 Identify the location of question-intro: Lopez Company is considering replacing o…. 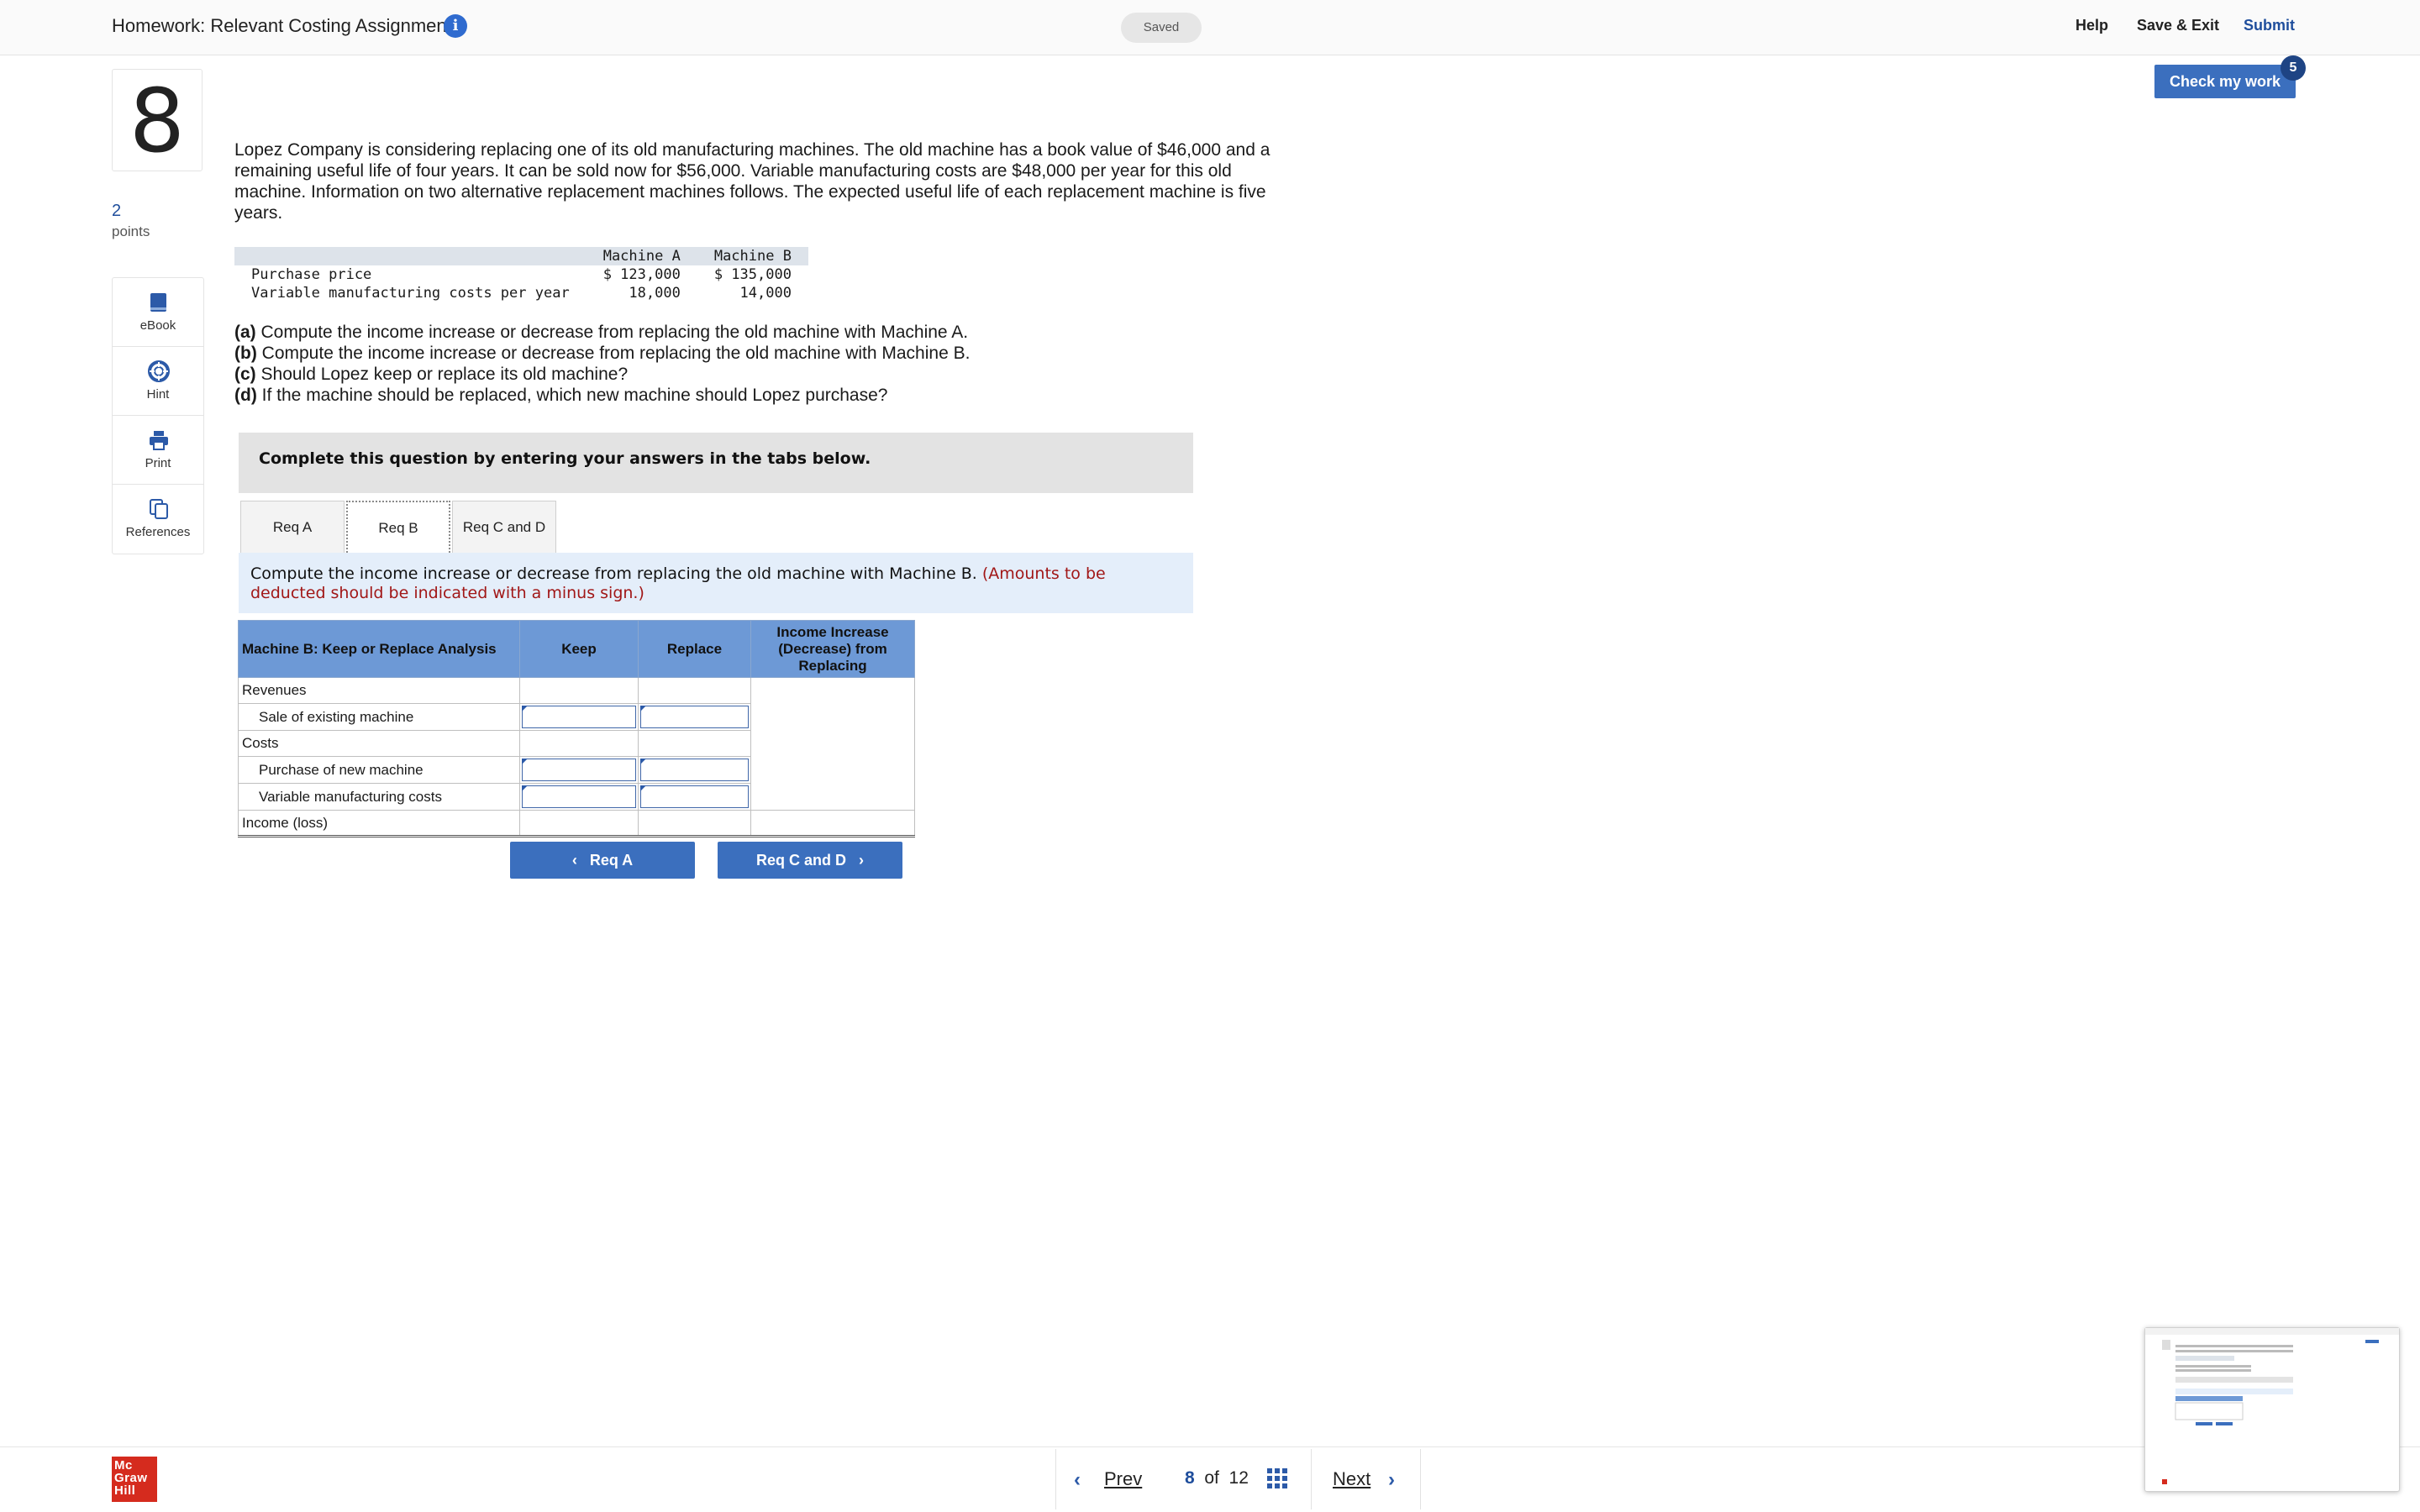
(752, 181).